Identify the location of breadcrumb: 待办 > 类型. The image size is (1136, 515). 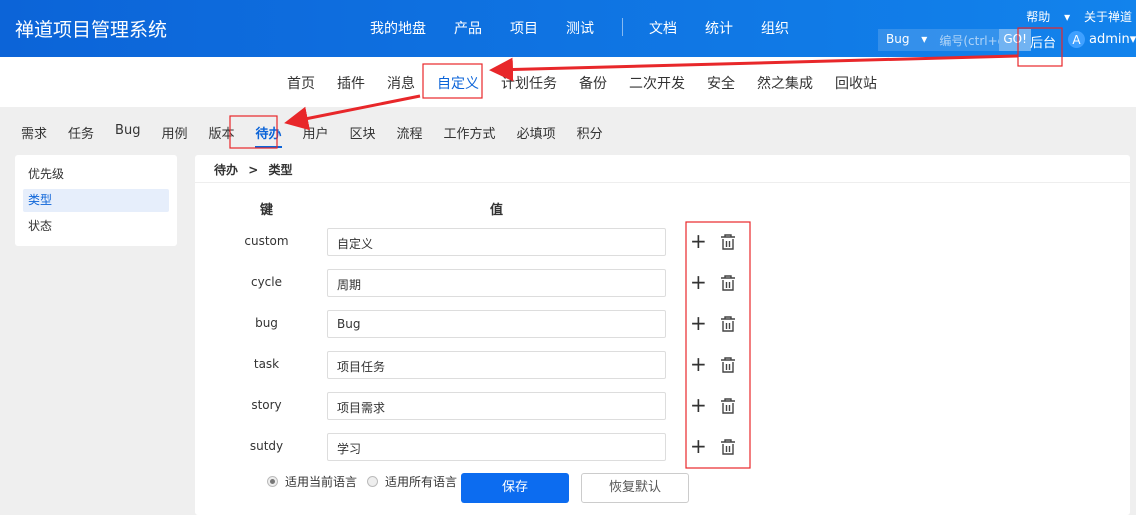
(662, 169).